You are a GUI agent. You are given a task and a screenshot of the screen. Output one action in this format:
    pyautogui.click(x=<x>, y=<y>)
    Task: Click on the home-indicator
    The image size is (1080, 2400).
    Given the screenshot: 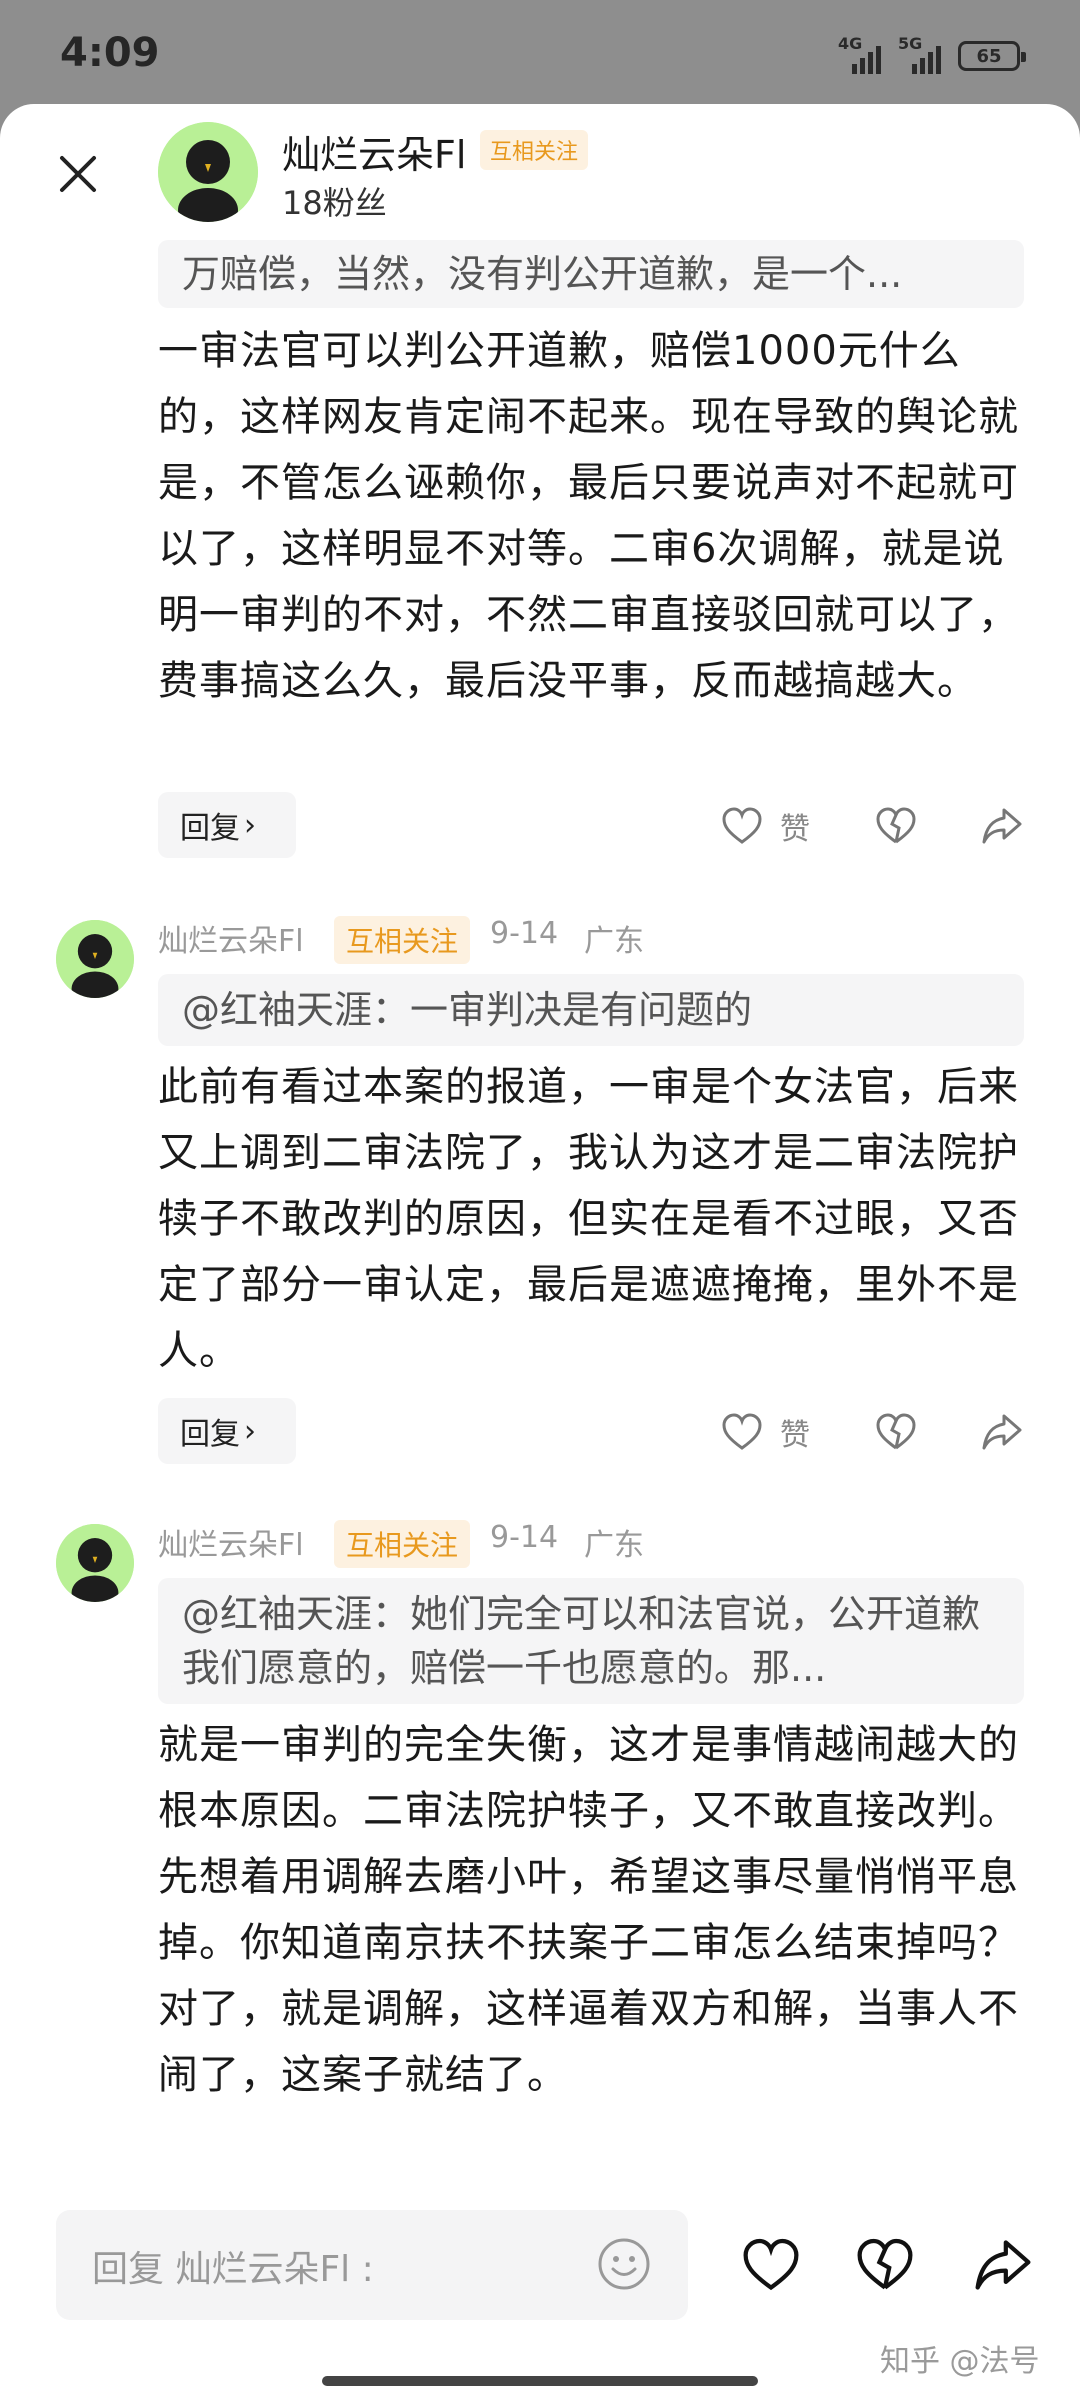 What is the action you would take?
    pyautogui.click(x=540, y=2381)
    